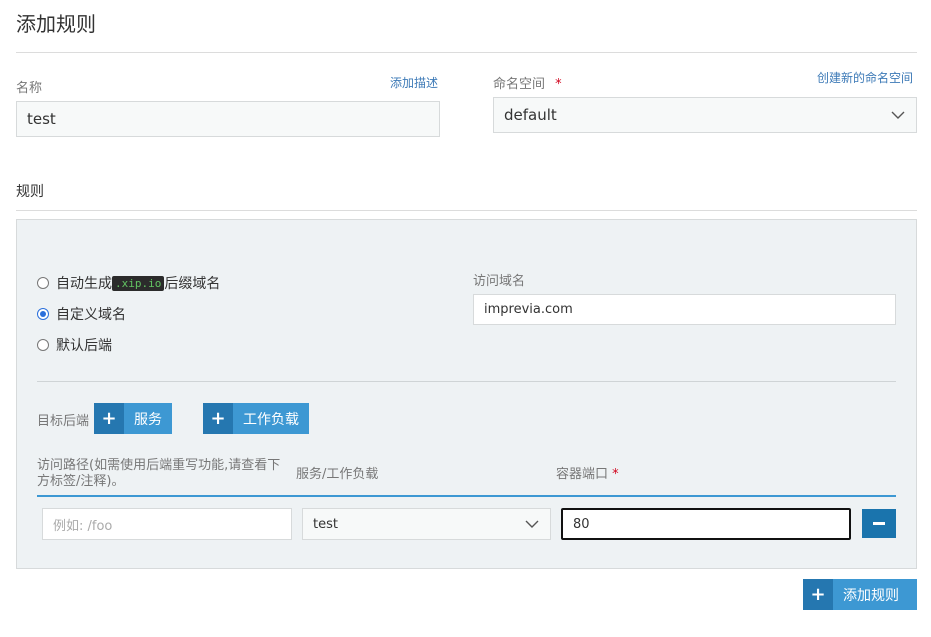 Image resolution: width=931 pixels, height=637 pixels. I want to click on name-input-value: test, so click(41, 119).